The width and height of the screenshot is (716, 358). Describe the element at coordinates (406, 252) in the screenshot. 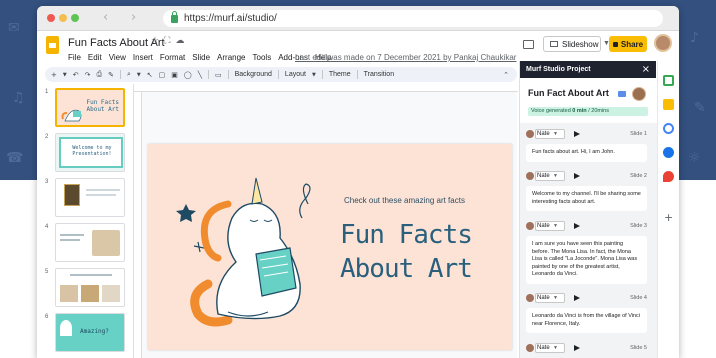

I see `slide-title: Fun Facts About Art` at that location.